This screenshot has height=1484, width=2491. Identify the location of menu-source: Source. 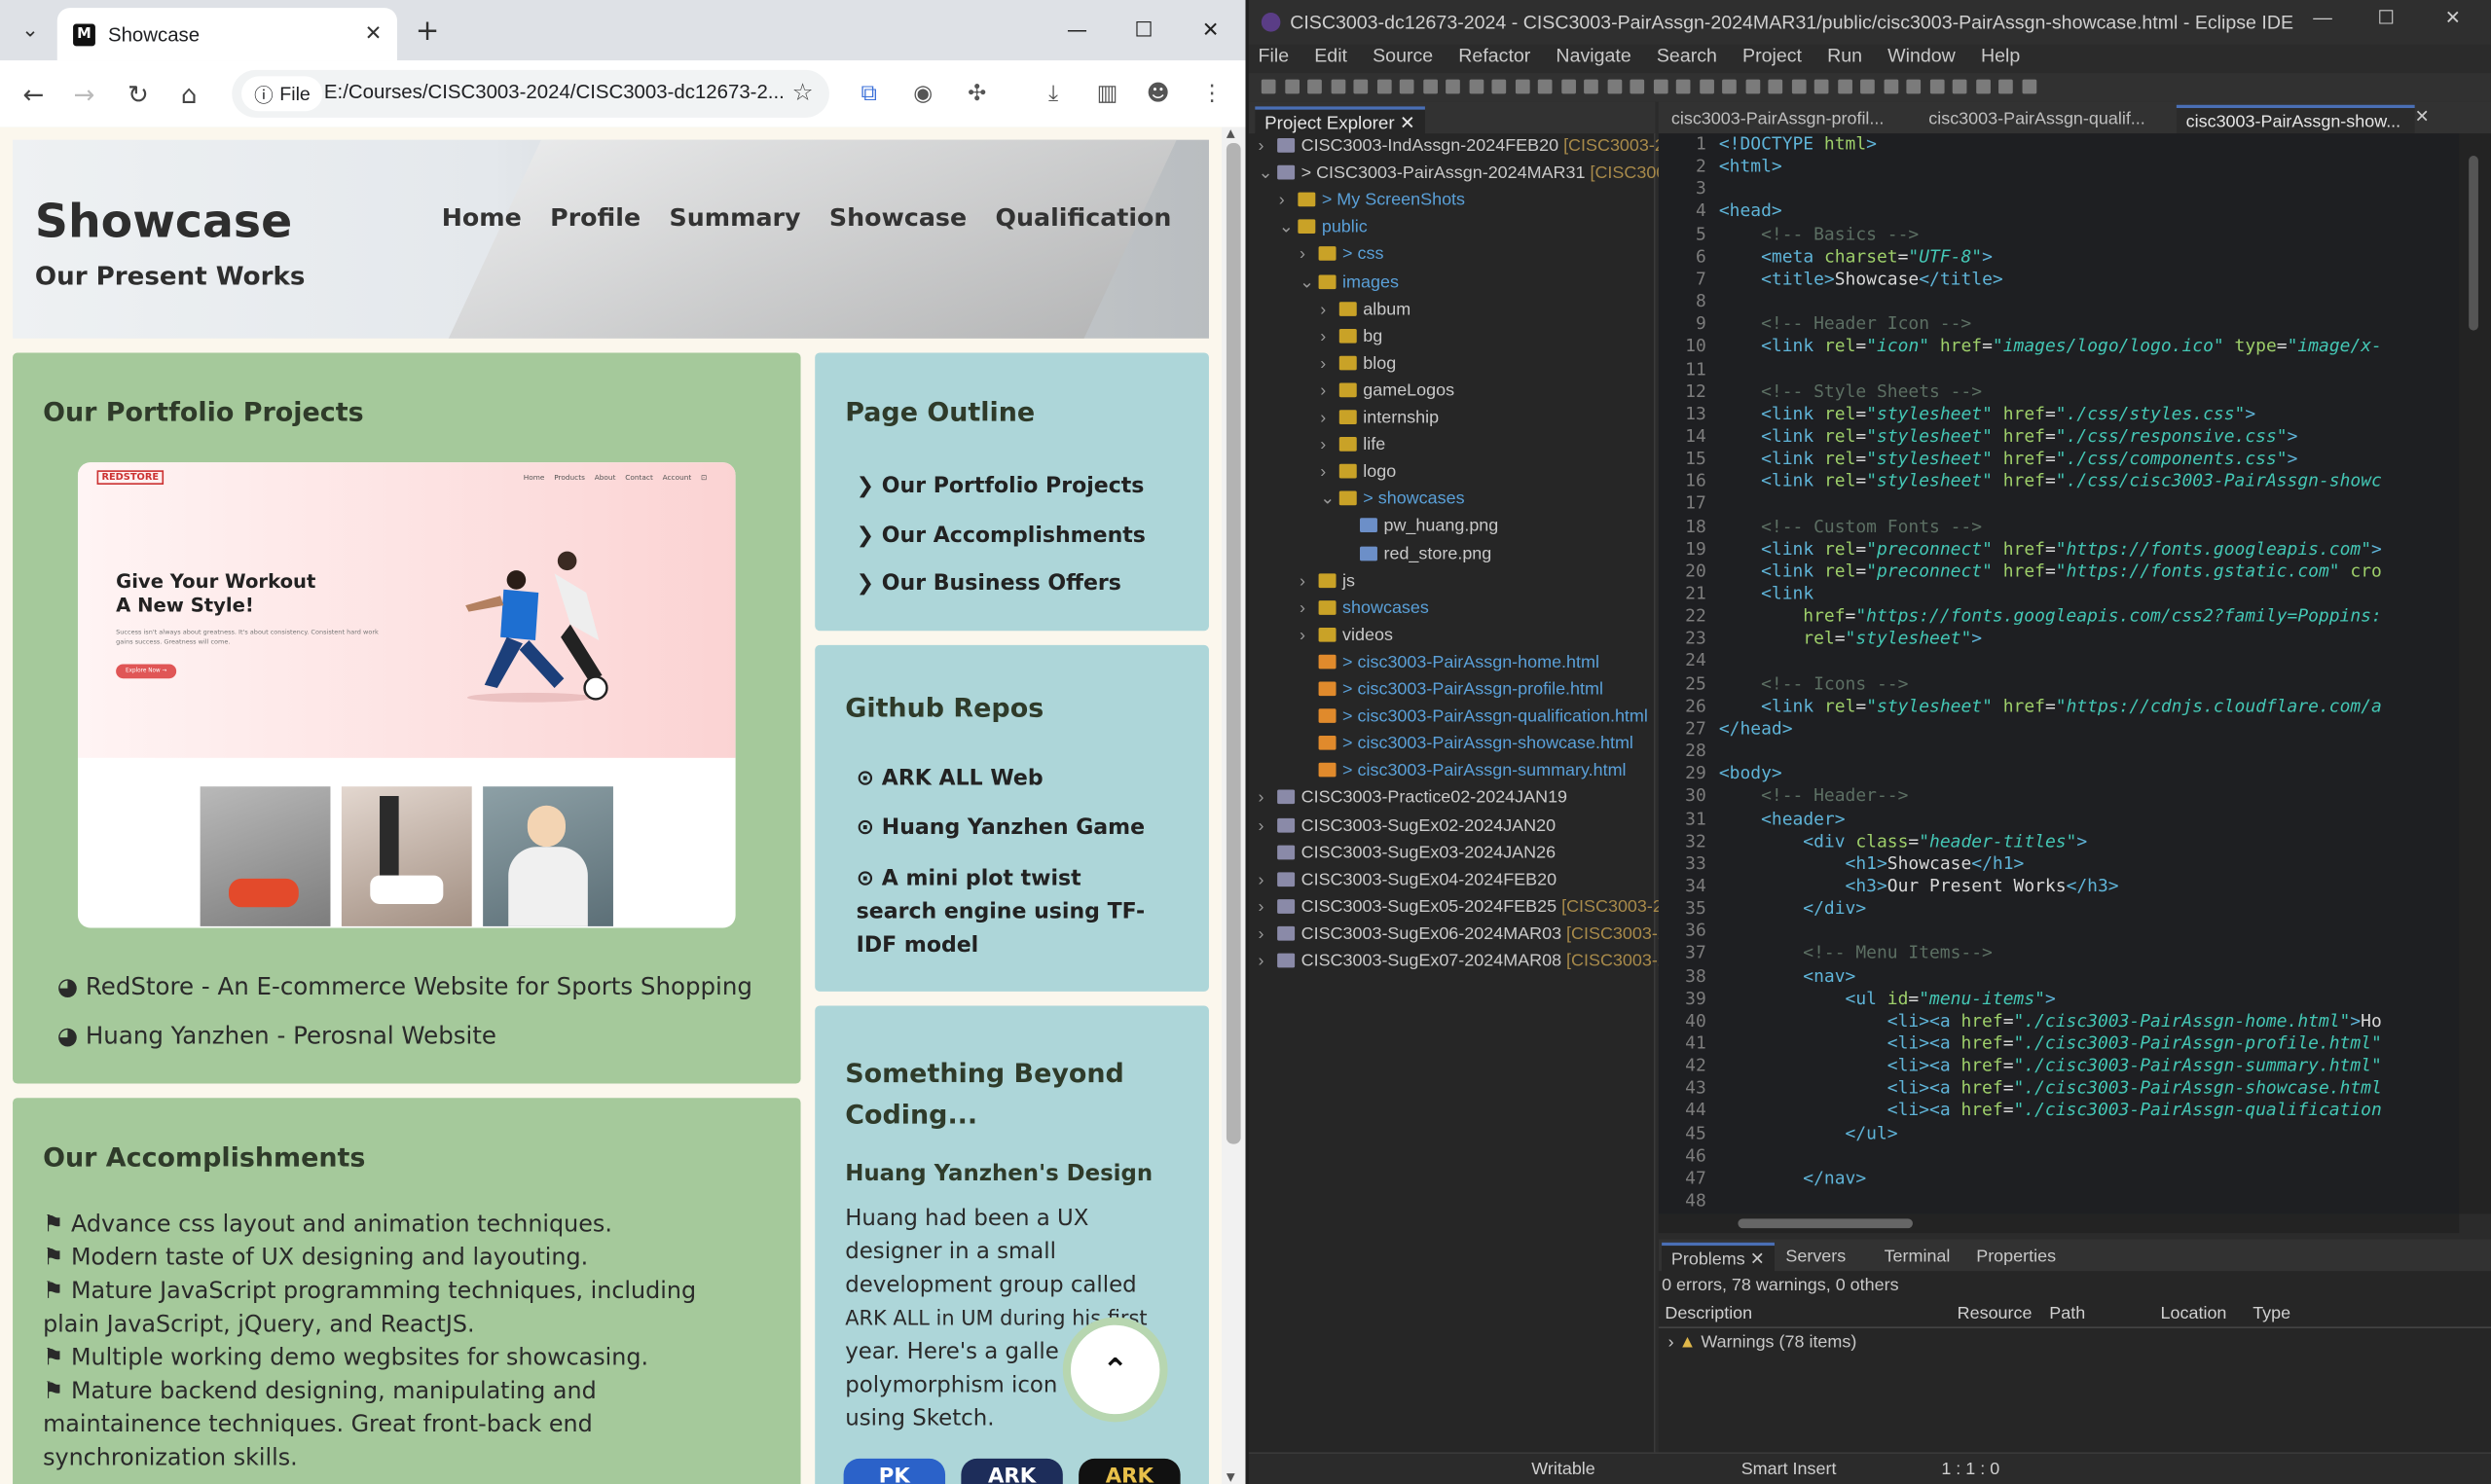
(1405, 59).